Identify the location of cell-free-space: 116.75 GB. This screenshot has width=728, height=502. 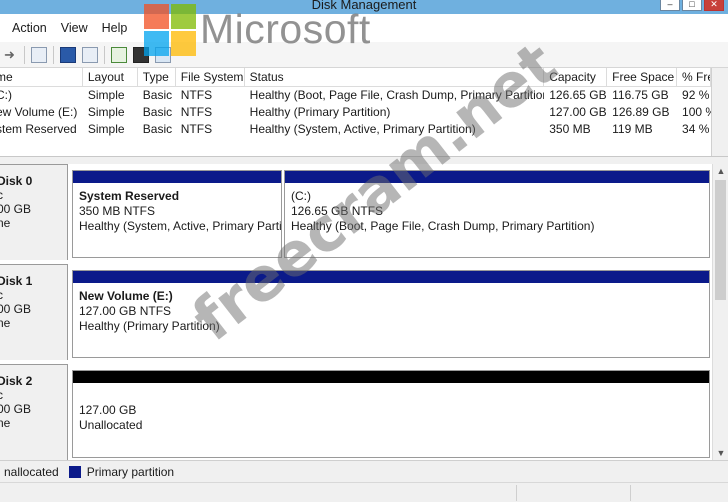
(640, 95).